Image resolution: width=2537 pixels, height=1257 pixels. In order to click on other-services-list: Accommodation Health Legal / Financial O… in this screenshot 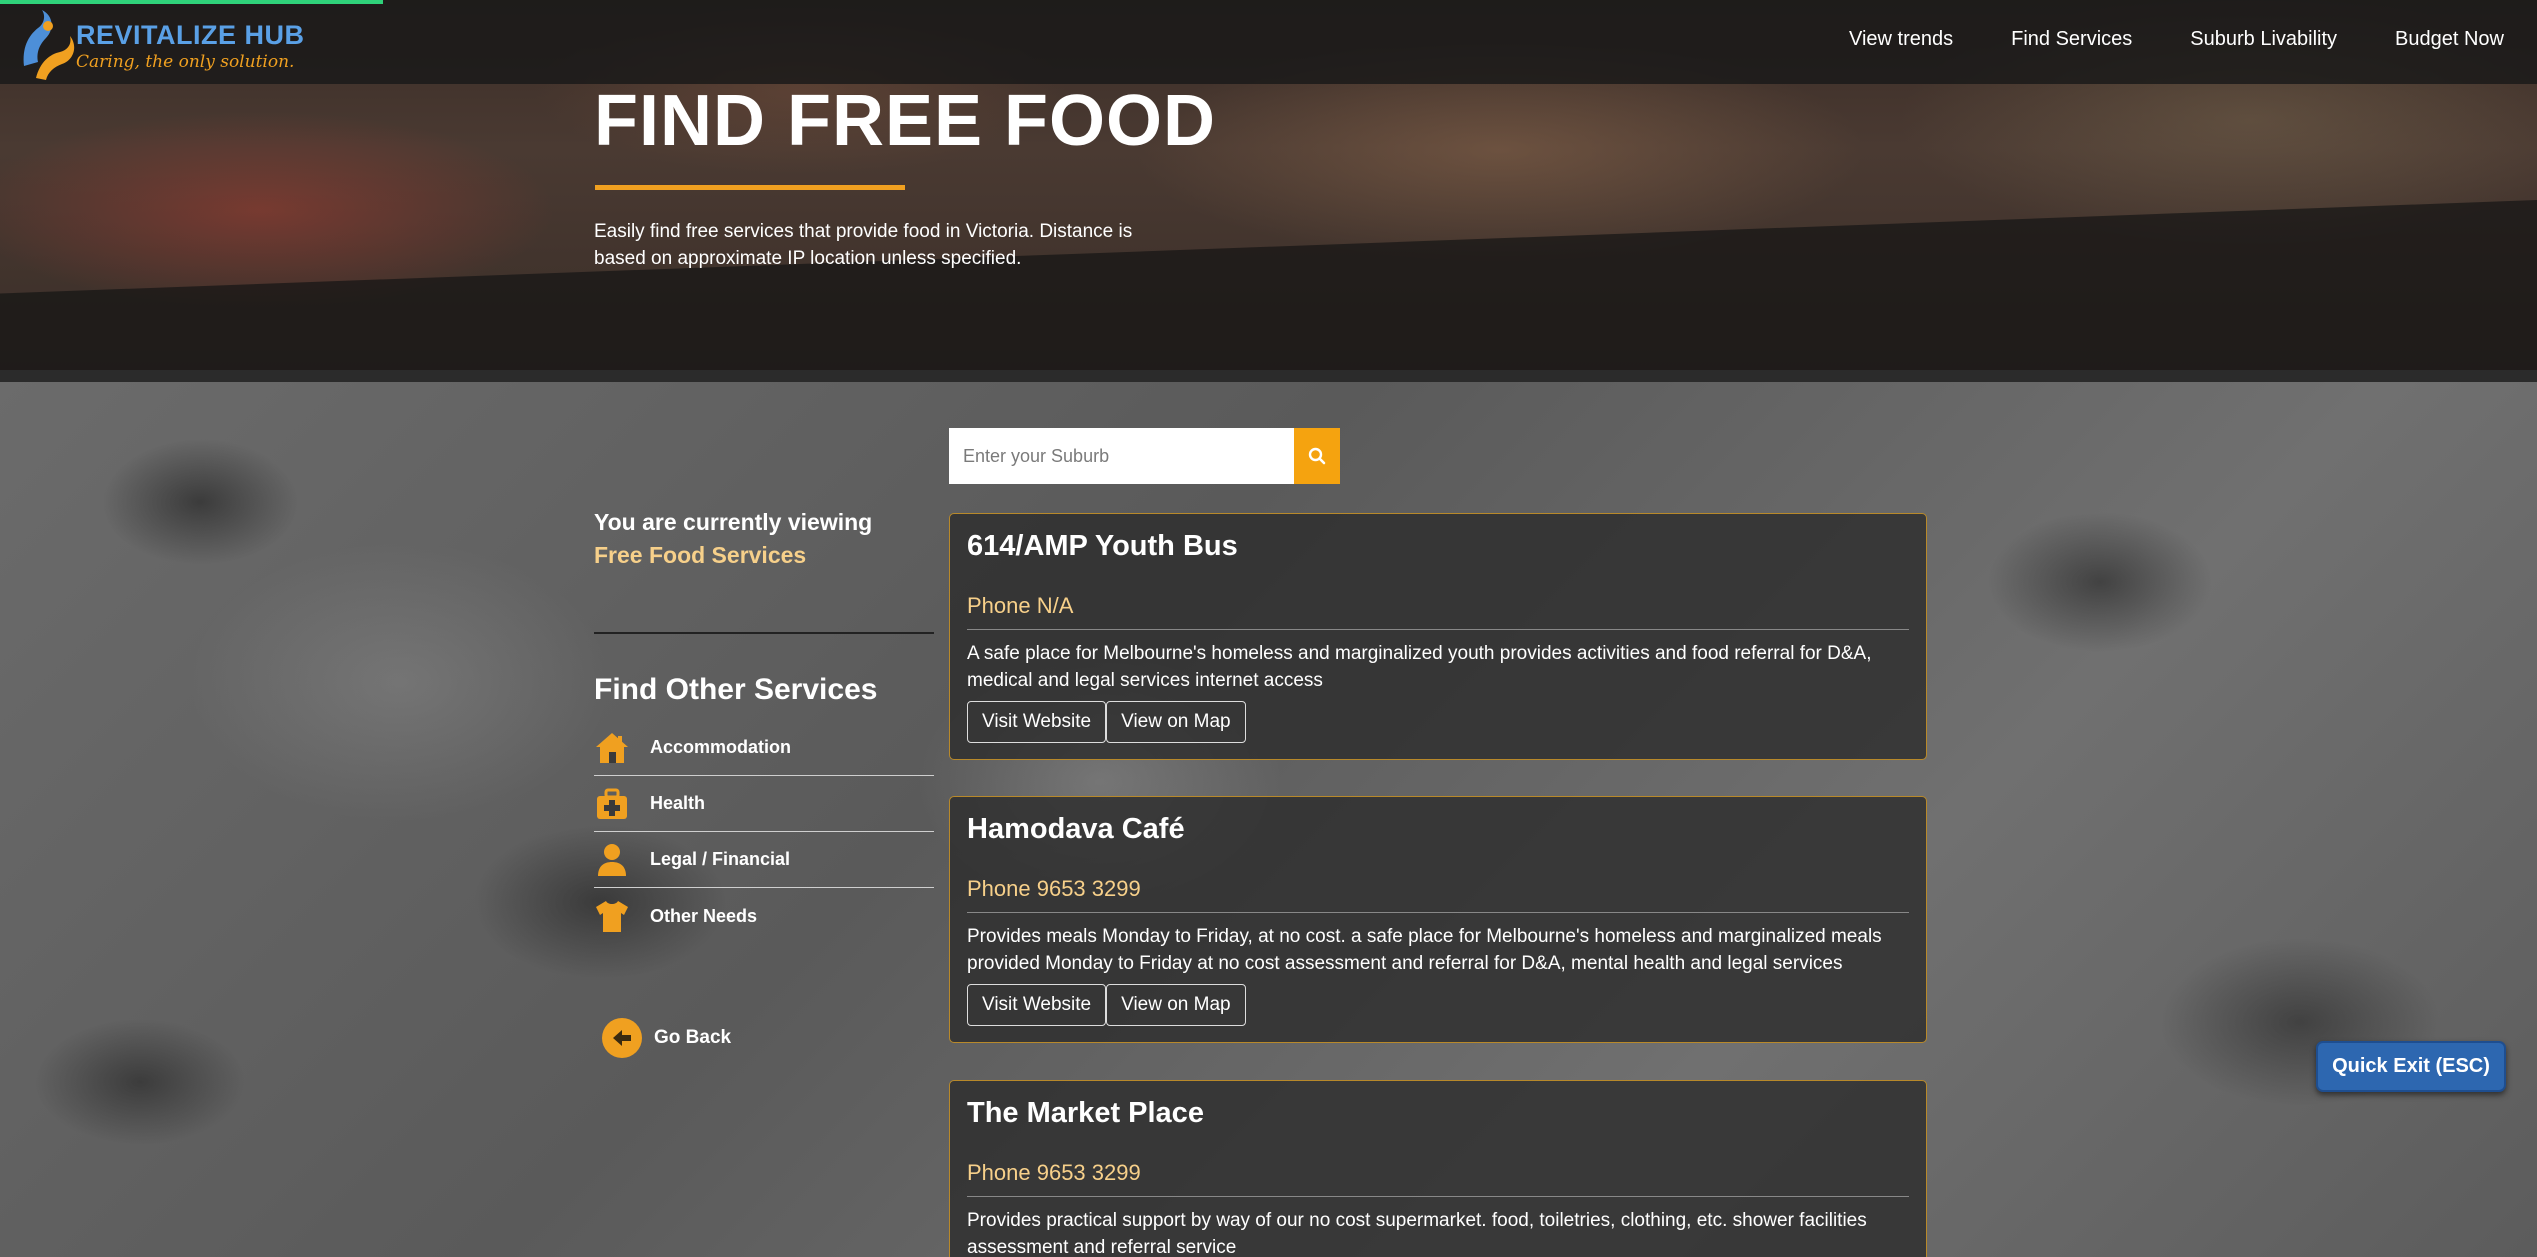, I will do `click(764, 832)`.